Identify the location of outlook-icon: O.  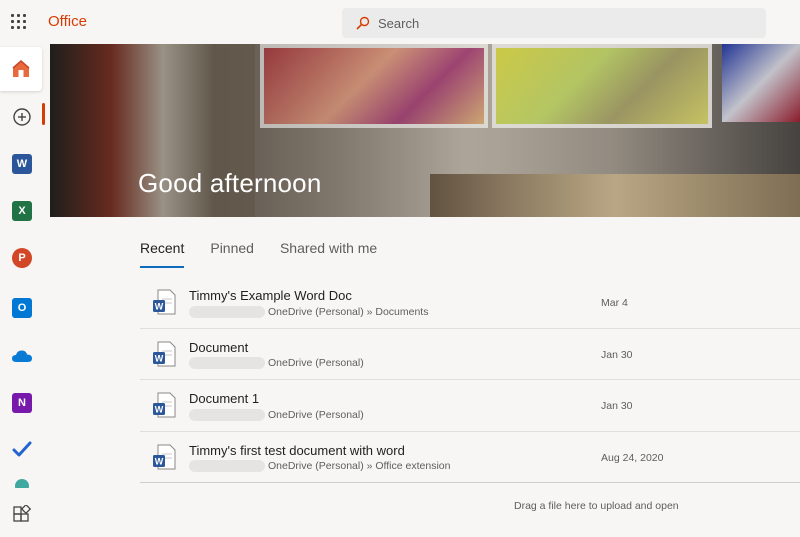
(22, 308).